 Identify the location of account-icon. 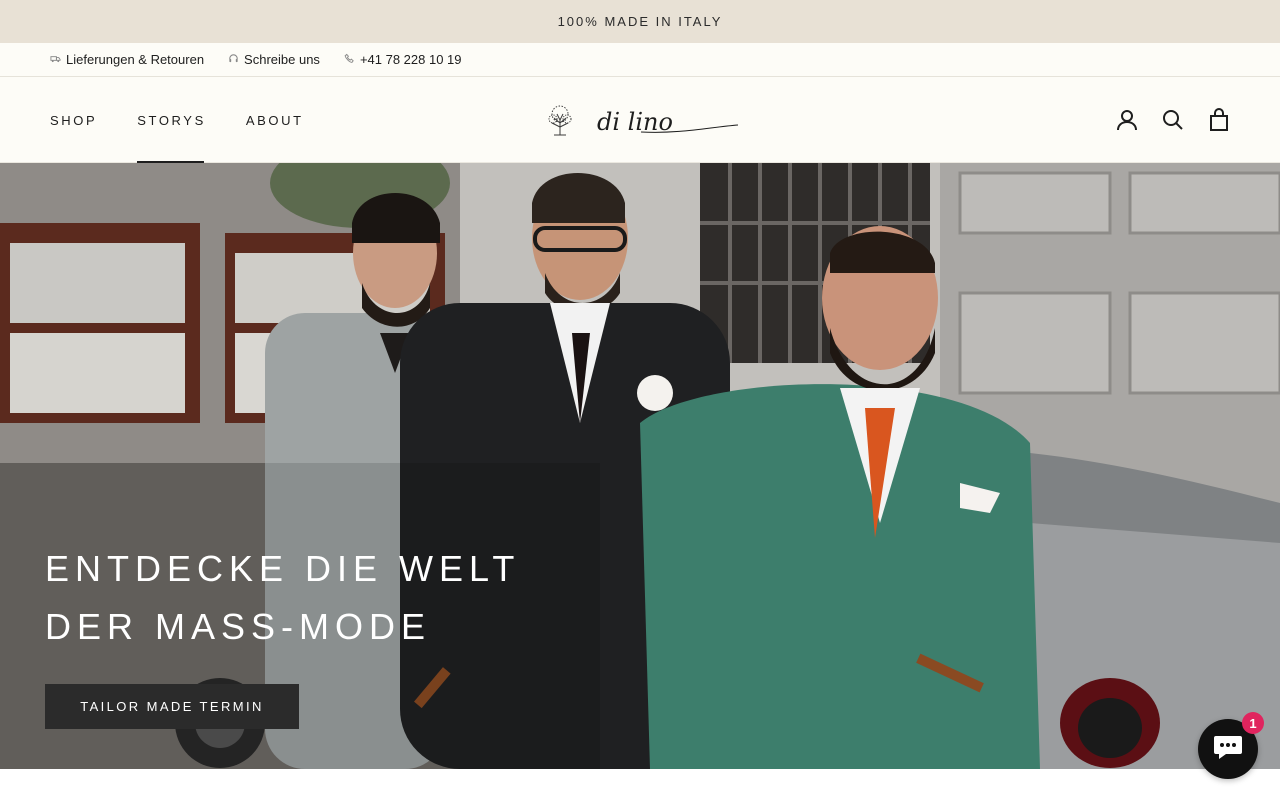
(1127, 120).